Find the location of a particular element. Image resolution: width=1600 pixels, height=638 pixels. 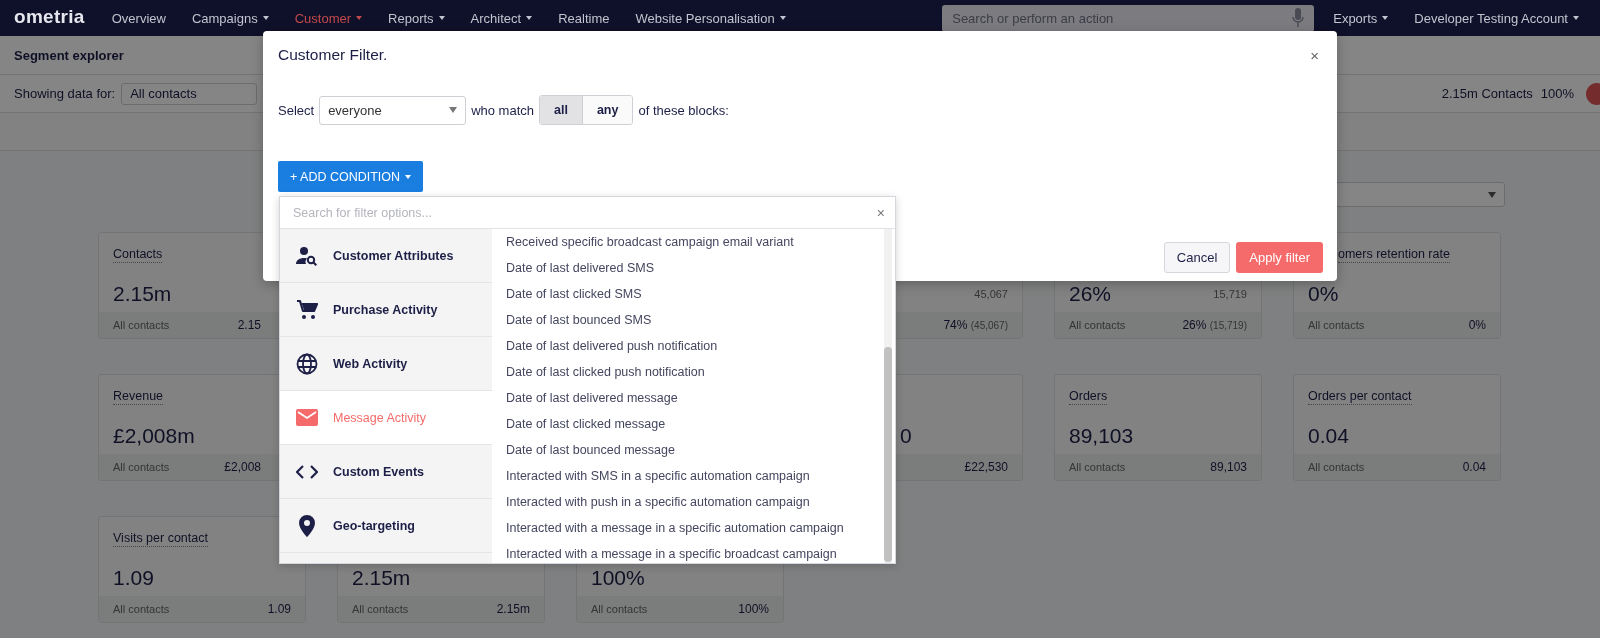

contacts-percent: 100% is located at coordinates (1557, 93).